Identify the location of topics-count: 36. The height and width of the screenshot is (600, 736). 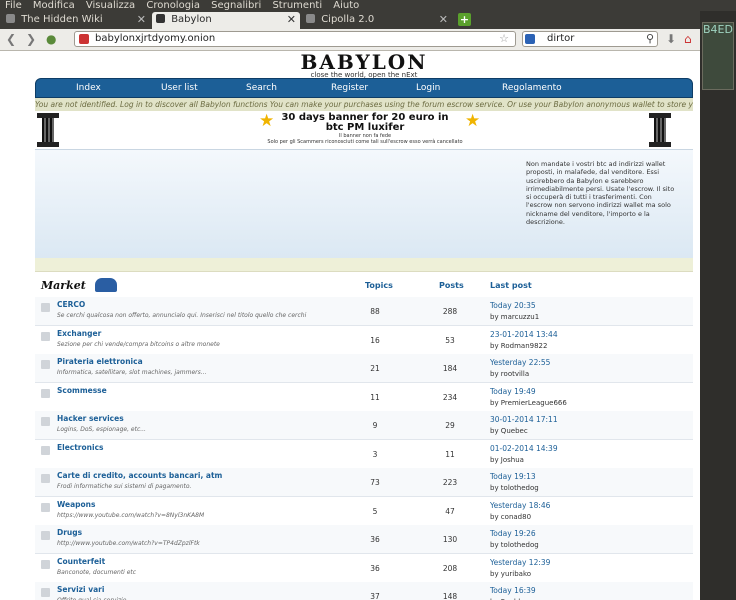
(375, 568).